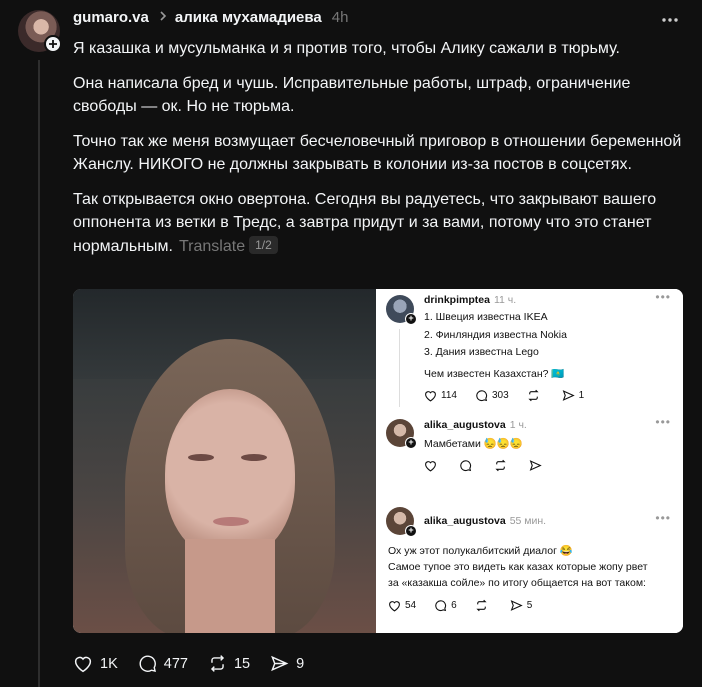  What do you see at coordinates (475, 425) in the screenshot?
I see `shot-username: alika_augustova 1 ч.` at bounding box center [475, 425].